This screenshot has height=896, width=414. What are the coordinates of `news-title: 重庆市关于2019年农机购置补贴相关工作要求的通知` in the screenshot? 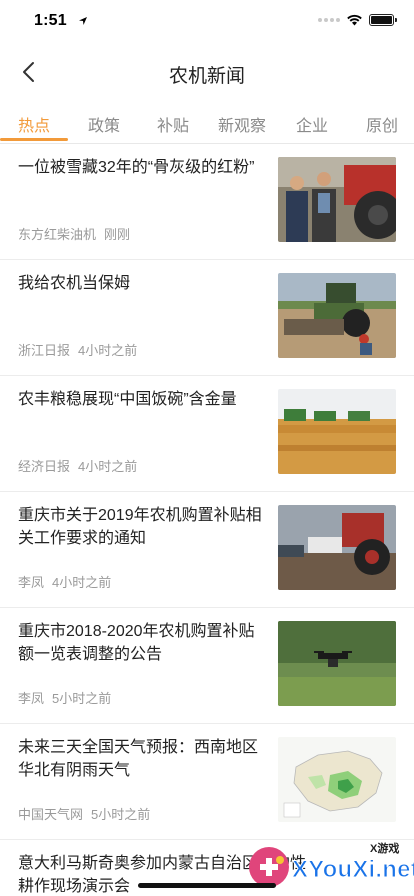 It's located at (140, 527).